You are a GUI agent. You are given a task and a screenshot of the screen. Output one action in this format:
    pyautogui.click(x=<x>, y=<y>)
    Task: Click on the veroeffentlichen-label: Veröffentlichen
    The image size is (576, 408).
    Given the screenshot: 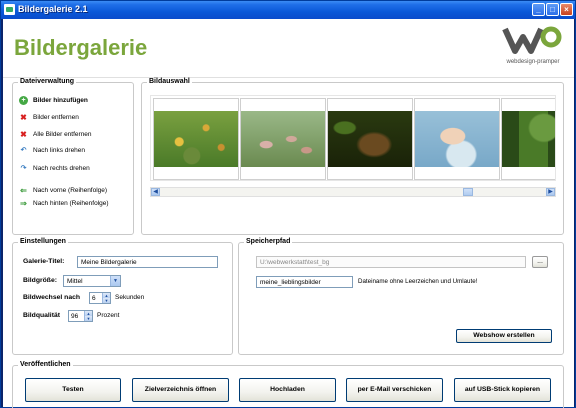 What is the action you would take?
    pyautogui.click(x=45, y=364)
    